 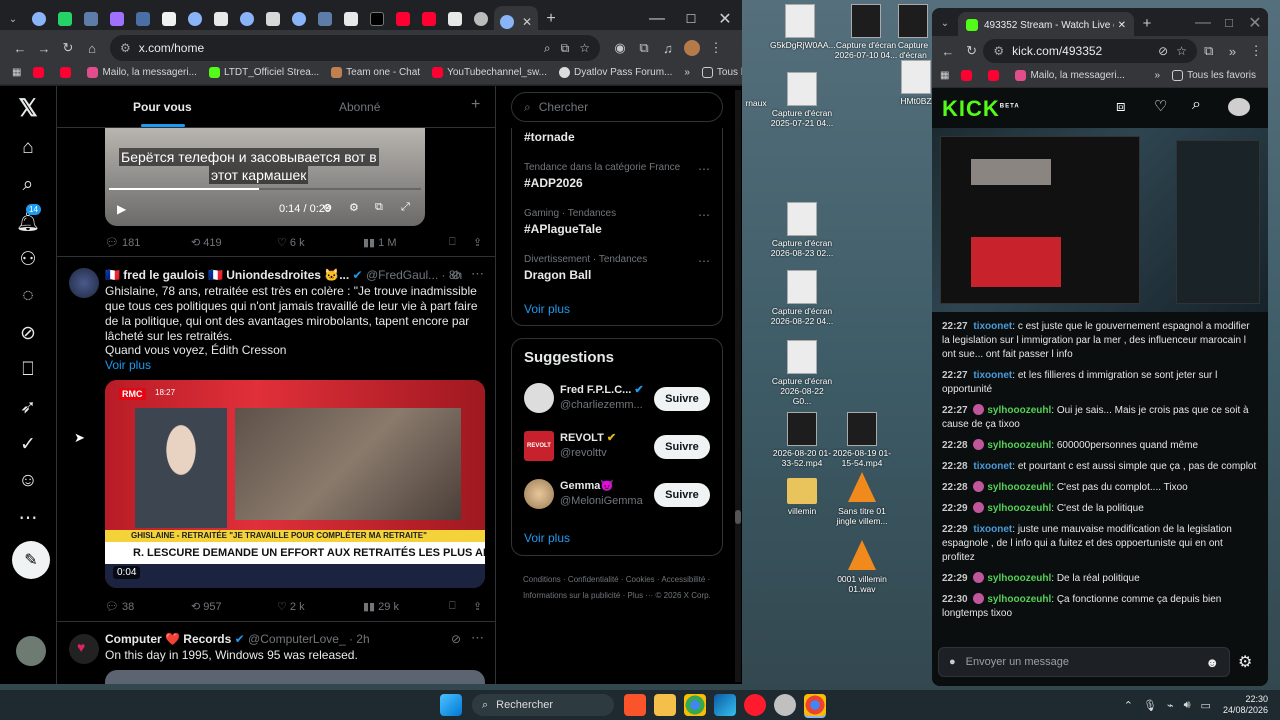 What do you see at coordinates (162, 107) in the screenshot?
I see `tab-for-you: Pour vous` at bounding box center [162, 107].